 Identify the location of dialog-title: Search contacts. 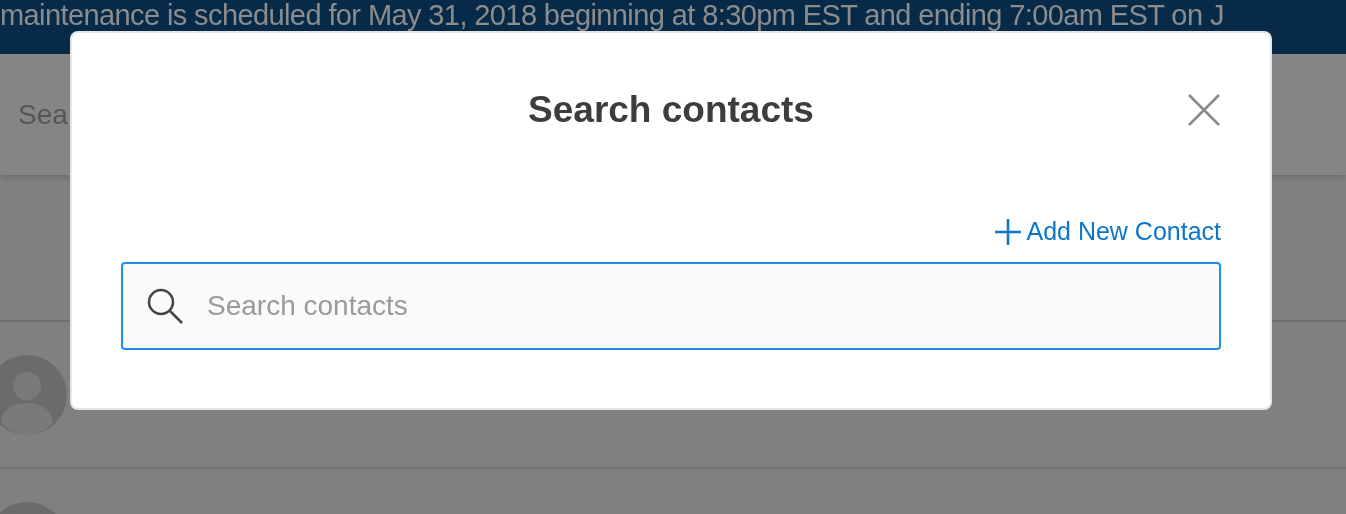
(671, 110).